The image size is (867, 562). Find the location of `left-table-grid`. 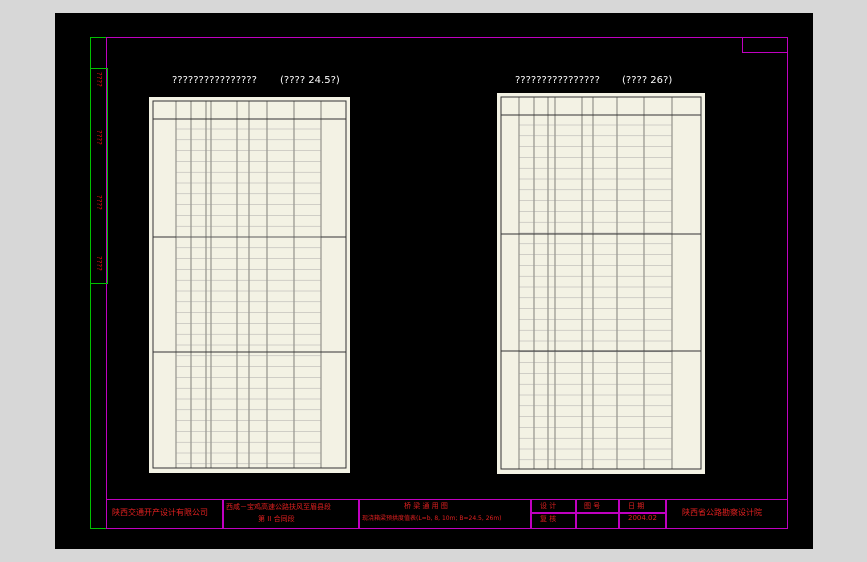

left-table-grid is located at coordinates (249, 284).